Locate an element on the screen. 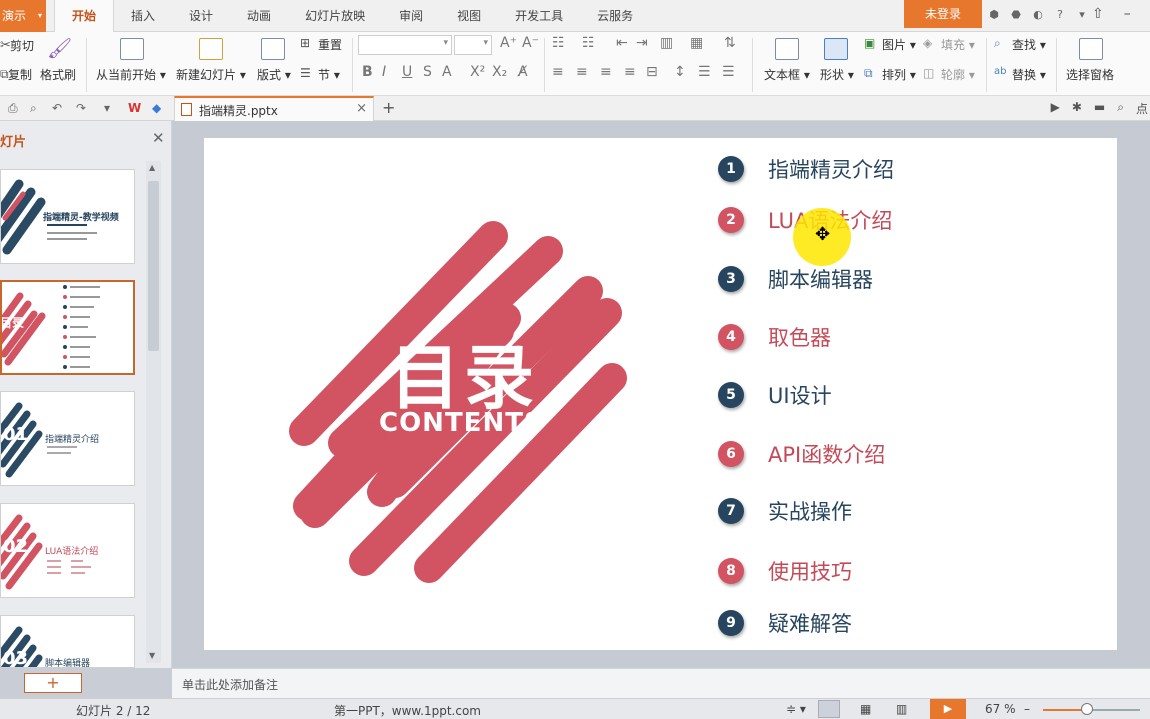 Image resolution: width=1150 pixels, height=719 pixels. tab-view: 视图 is located at coordinates (469, 16).